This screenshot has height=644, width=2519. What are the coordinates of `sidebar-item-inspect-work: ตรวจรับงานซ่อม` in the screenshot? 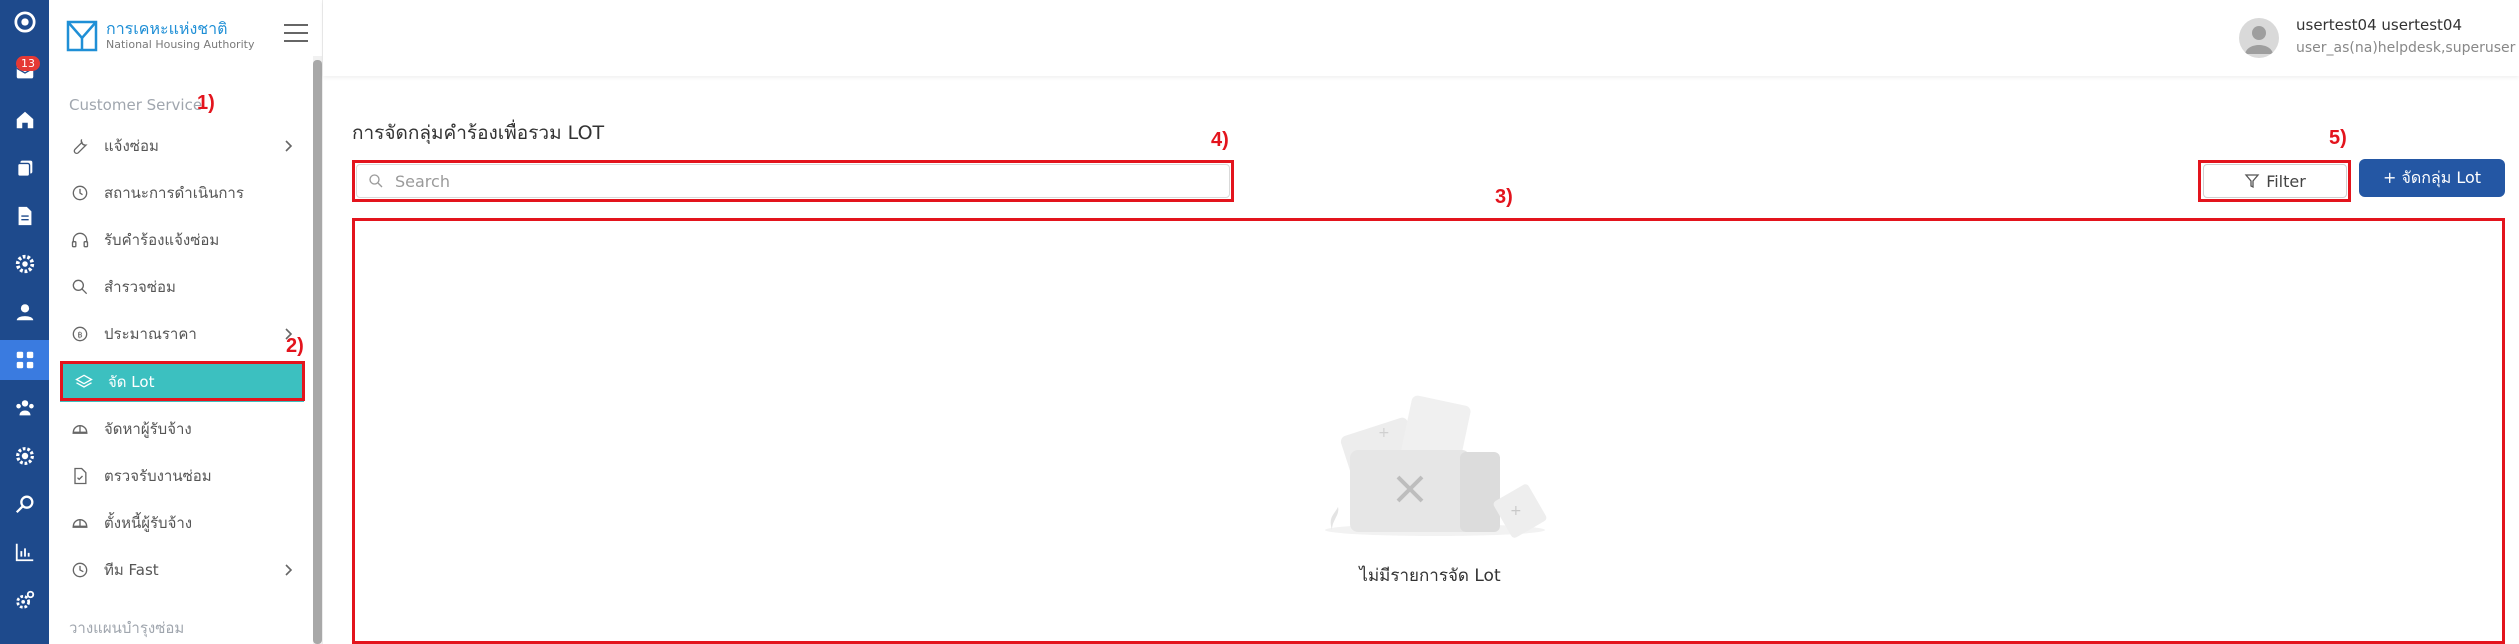 It's located at (181, 476).